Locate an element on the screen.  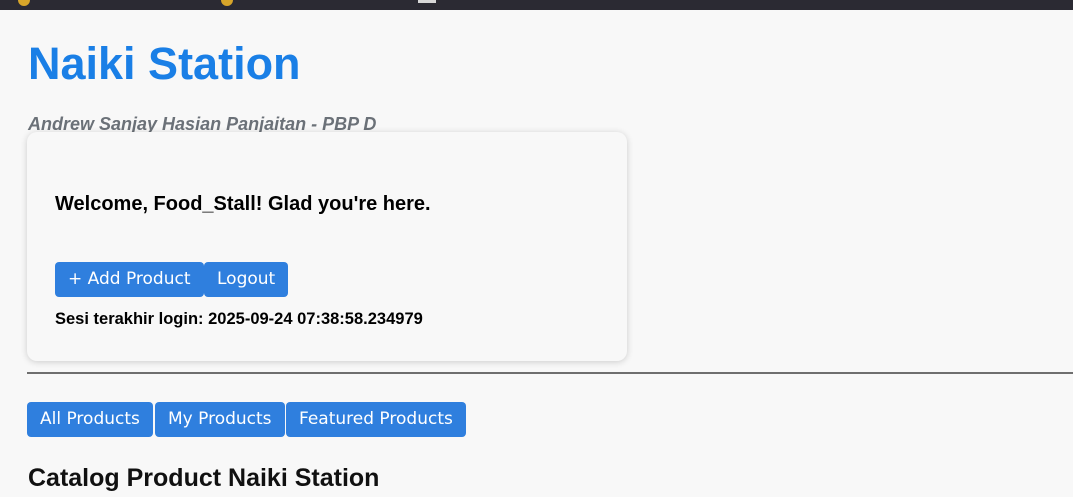
catalog-title: Catalog Product Naiki Station is located at coordinates (204, 478).